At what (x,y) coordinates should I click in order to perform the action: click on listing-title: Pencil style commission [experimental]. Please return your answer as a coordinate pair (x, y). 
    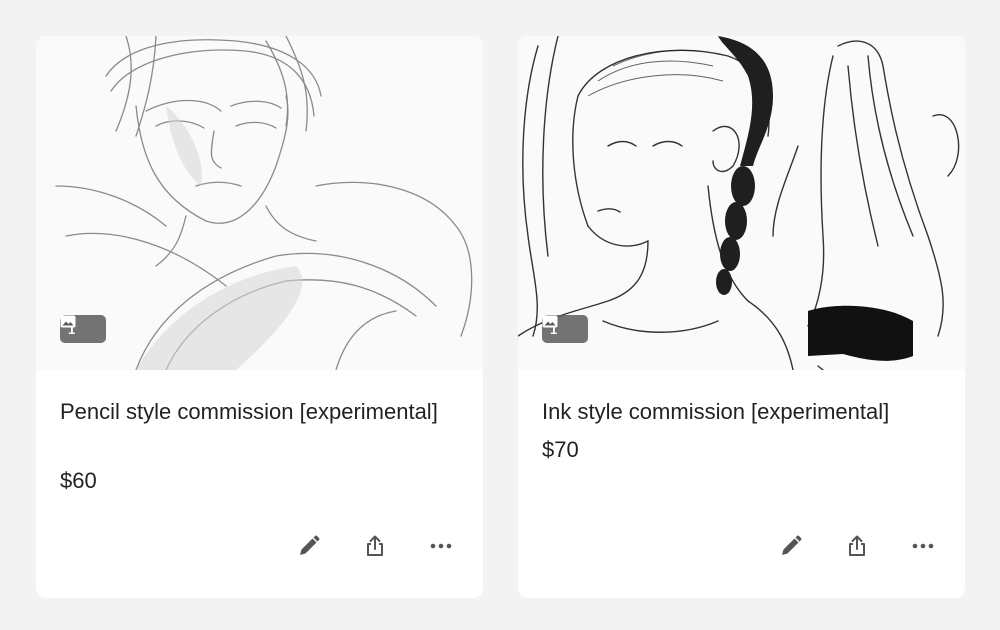
    Looking at the image, I should click on (260, 411).